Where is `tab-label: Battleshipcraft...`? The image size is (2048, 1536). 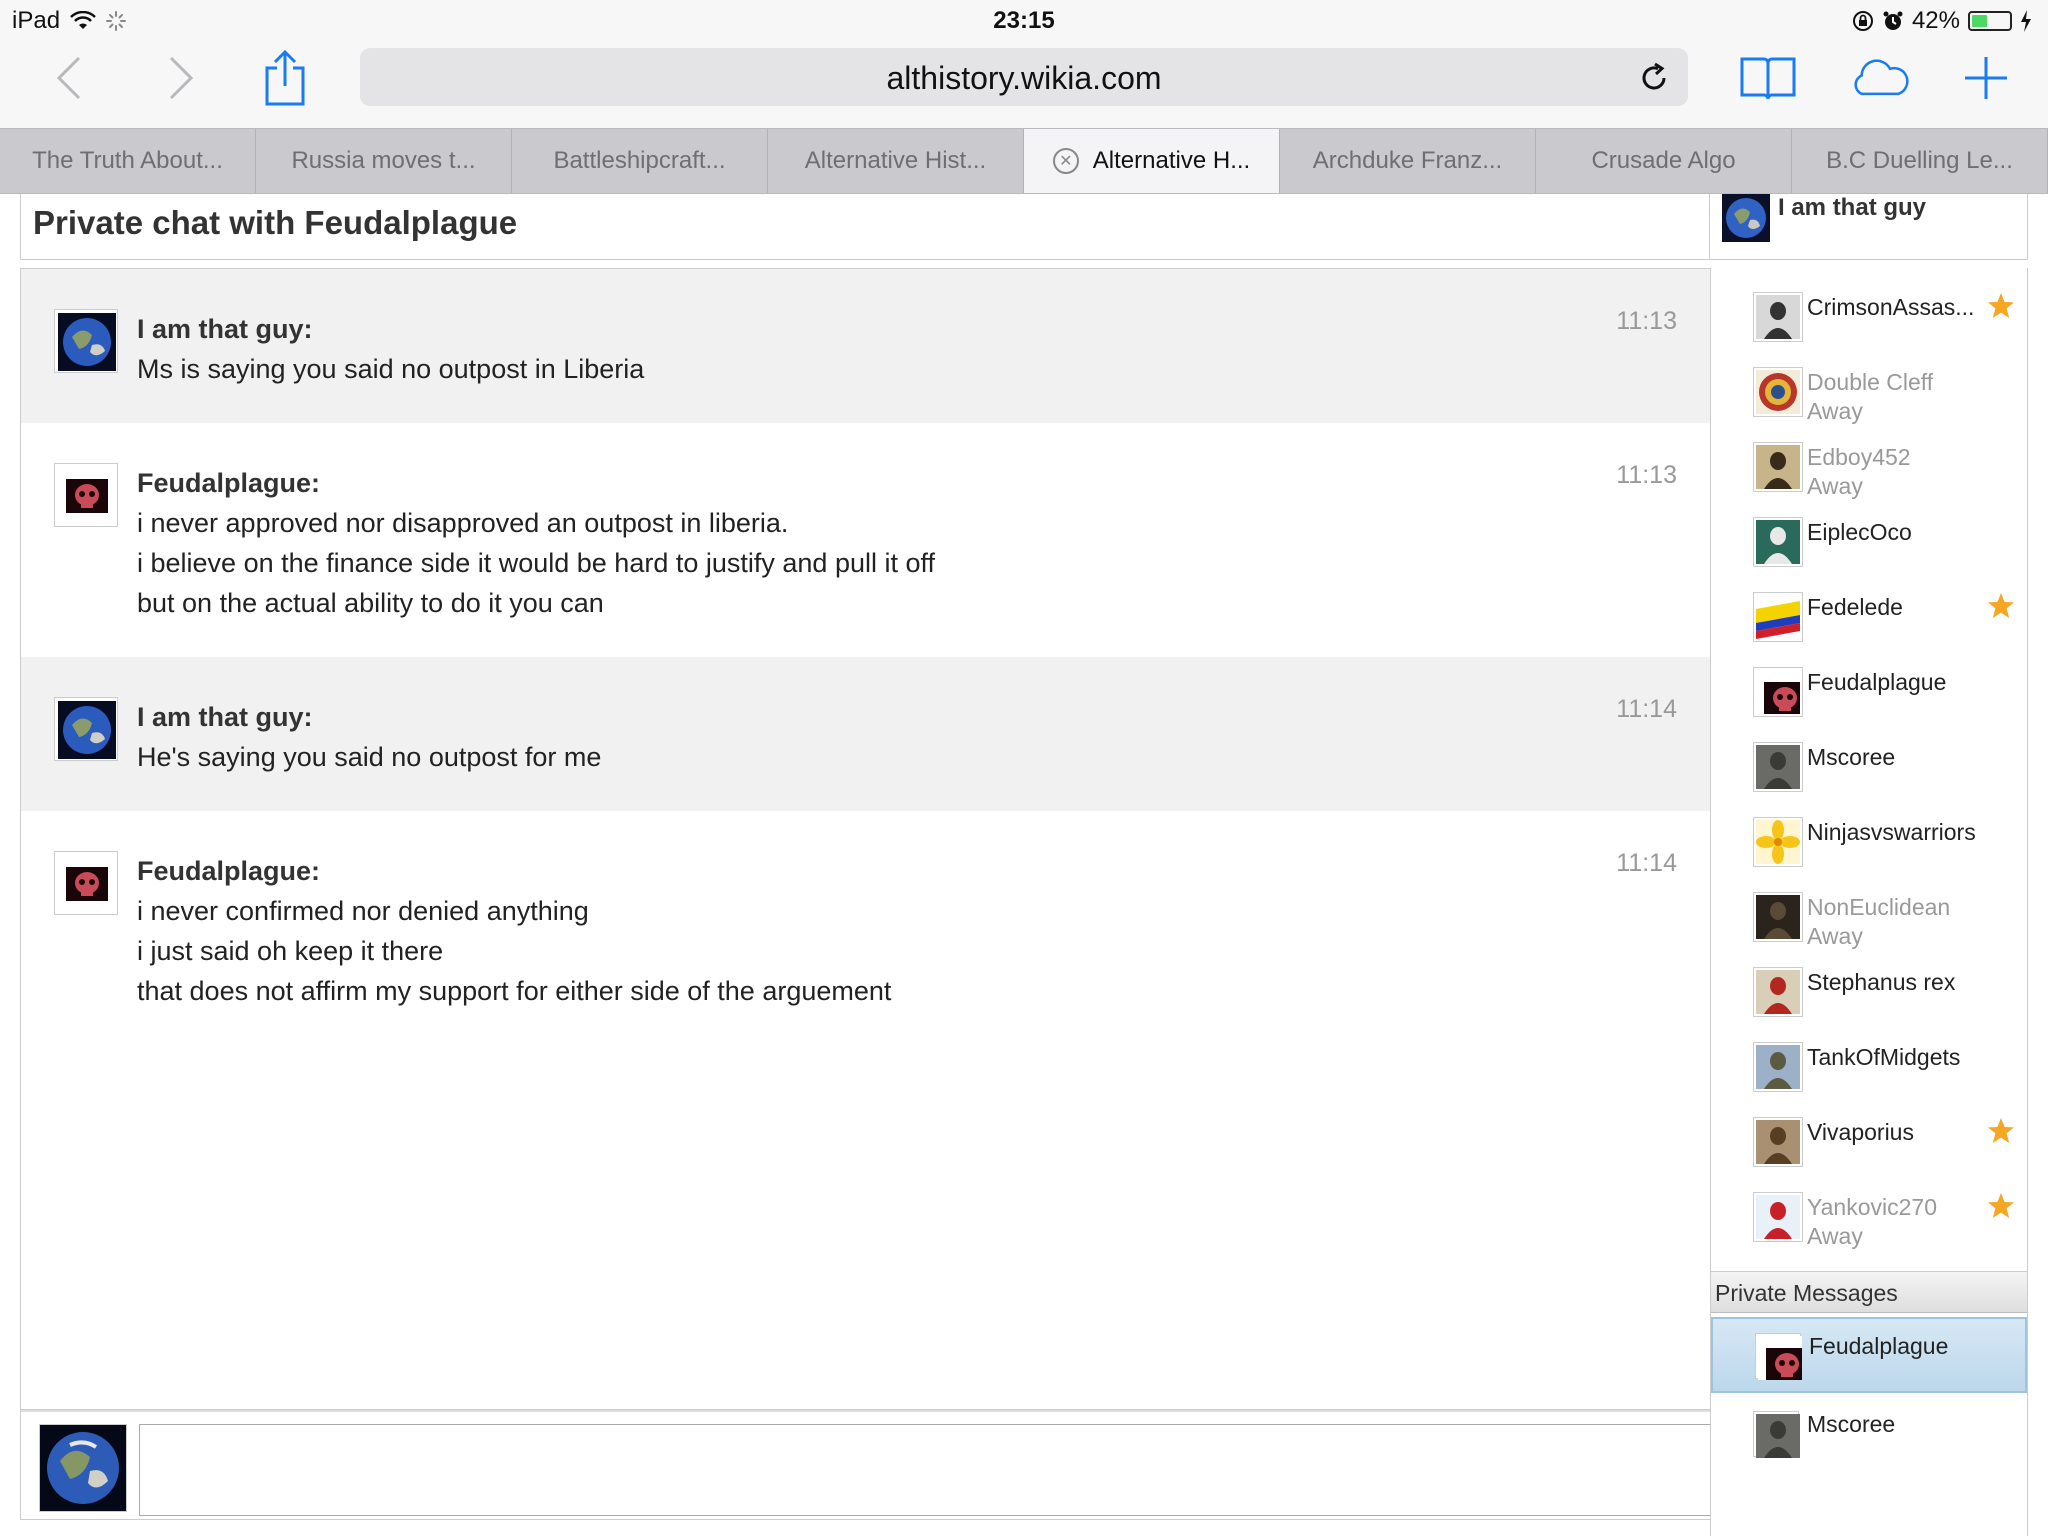
tab-label: Battleshipcraft... is located at coordinates (639, 160).